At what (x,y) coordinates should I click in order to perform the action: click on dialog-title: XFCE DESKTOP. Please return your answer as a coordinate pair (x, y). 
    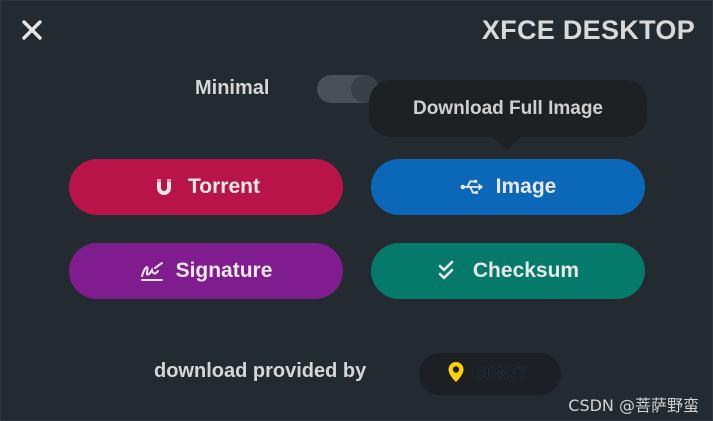
    Looking at the image, I should click on (588, 30).